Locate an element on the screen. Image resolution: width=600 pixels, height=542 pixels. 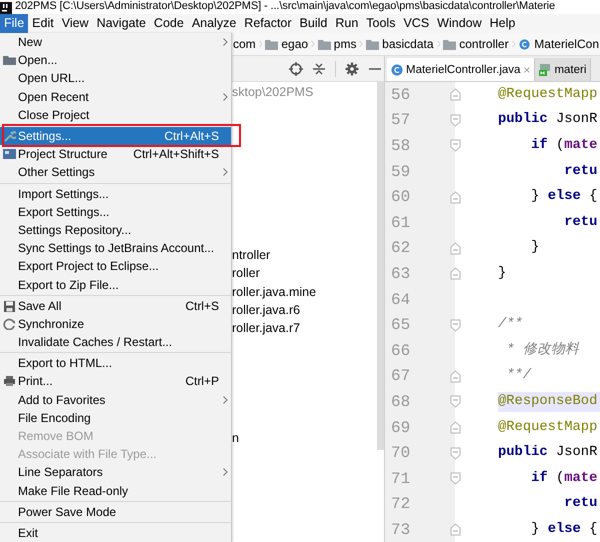
menu-item: Synchronize is located at coordinates (115, 323).